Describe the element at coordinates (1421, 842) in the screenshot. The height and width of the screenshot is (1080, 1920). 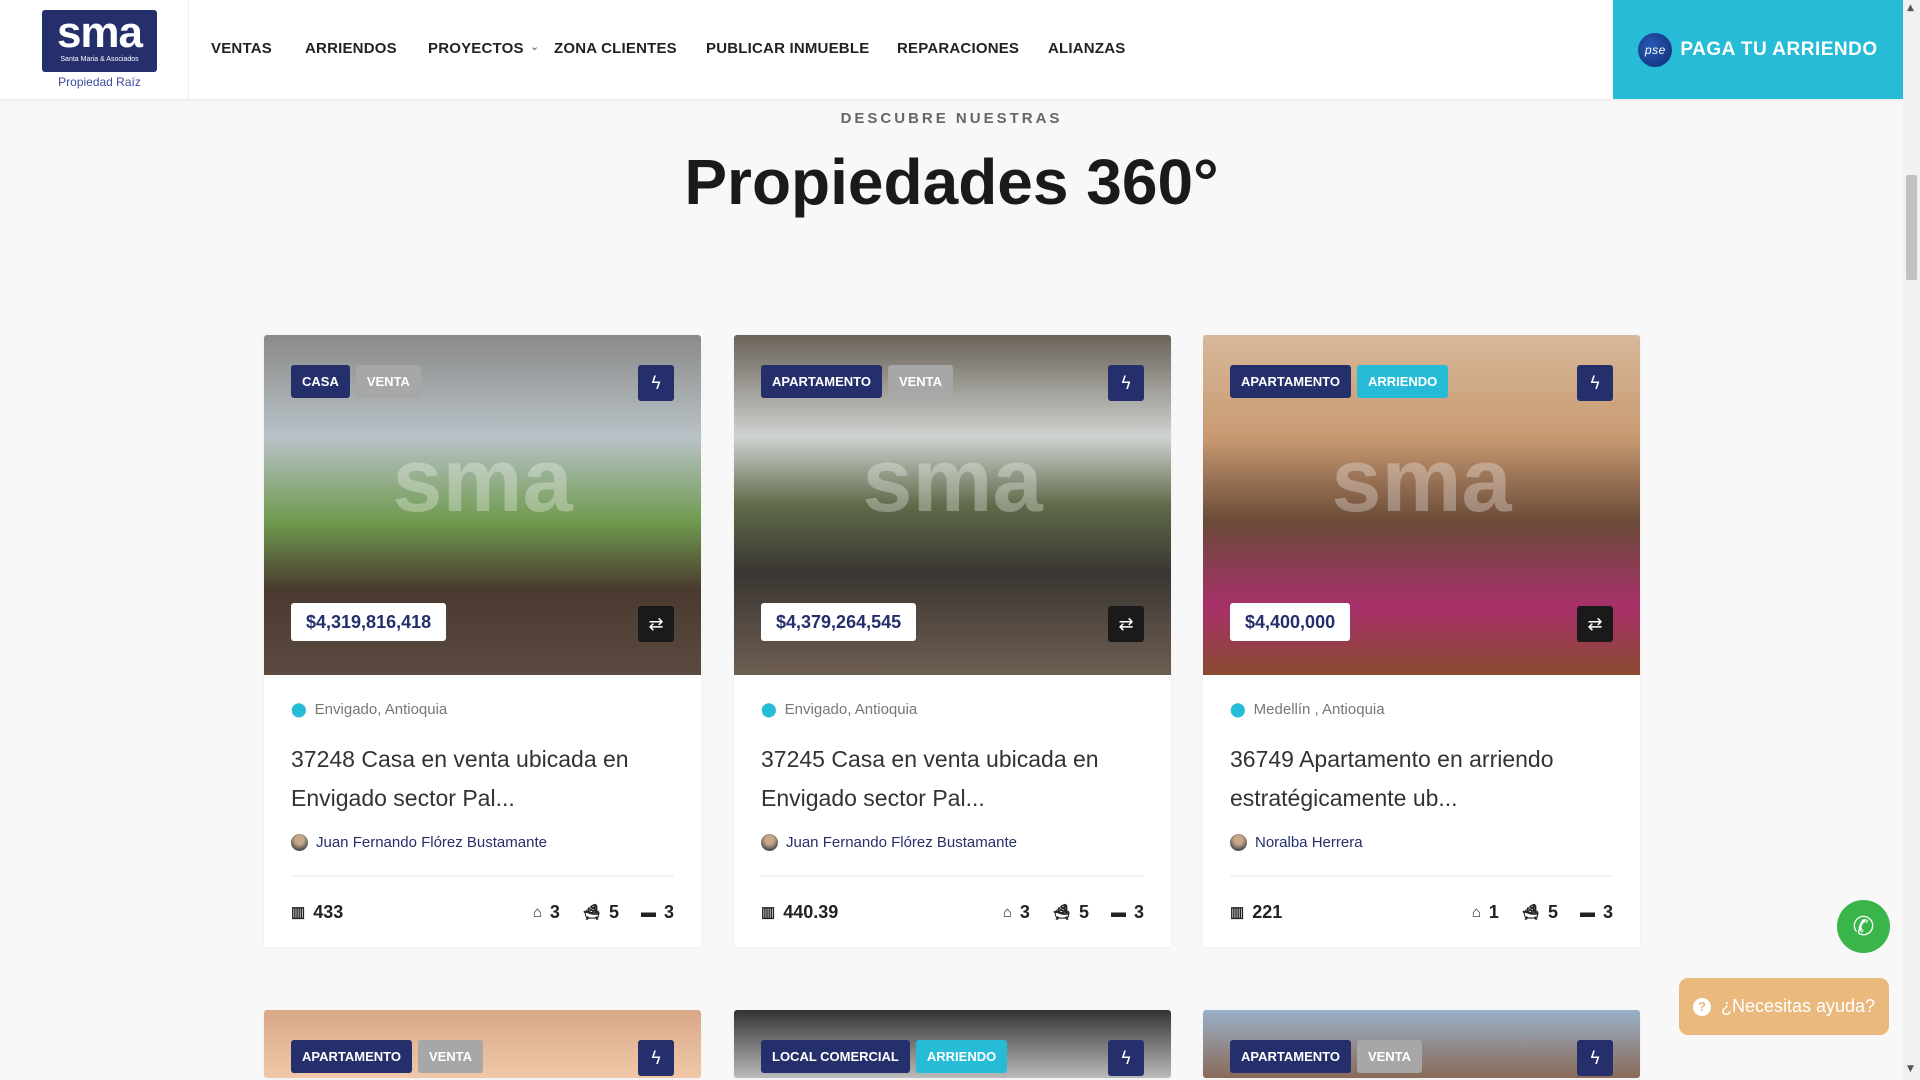
I see `agent: Noralba Herrera` at that location.